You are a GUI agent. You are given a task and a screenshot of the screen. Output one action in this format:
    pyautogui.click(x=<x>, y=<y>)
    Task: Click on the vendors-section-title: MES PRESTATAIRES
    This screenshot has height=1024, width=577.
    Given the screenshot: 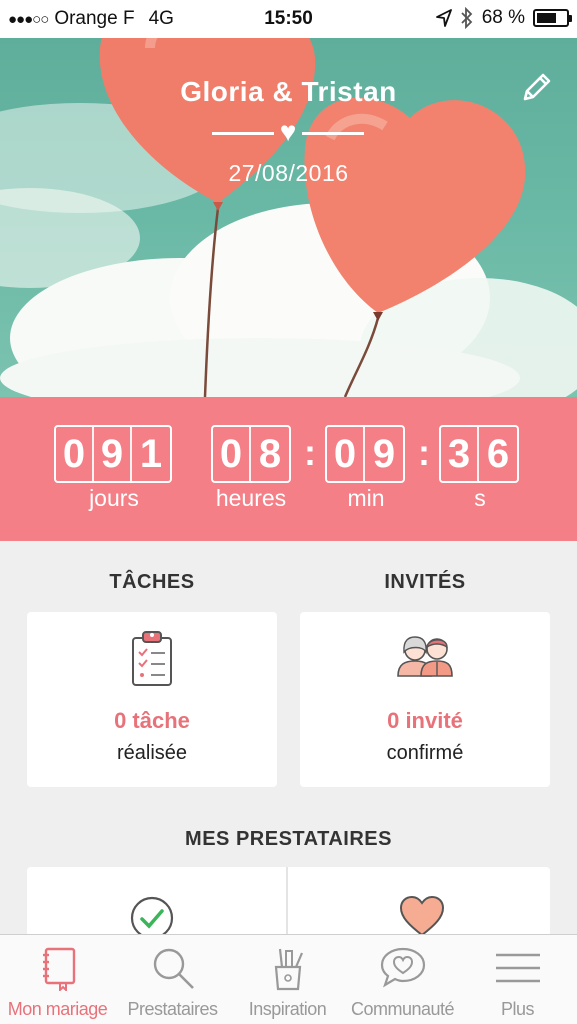 What is the action you would take?
    pyautogui.click(x=288, y=839)
    